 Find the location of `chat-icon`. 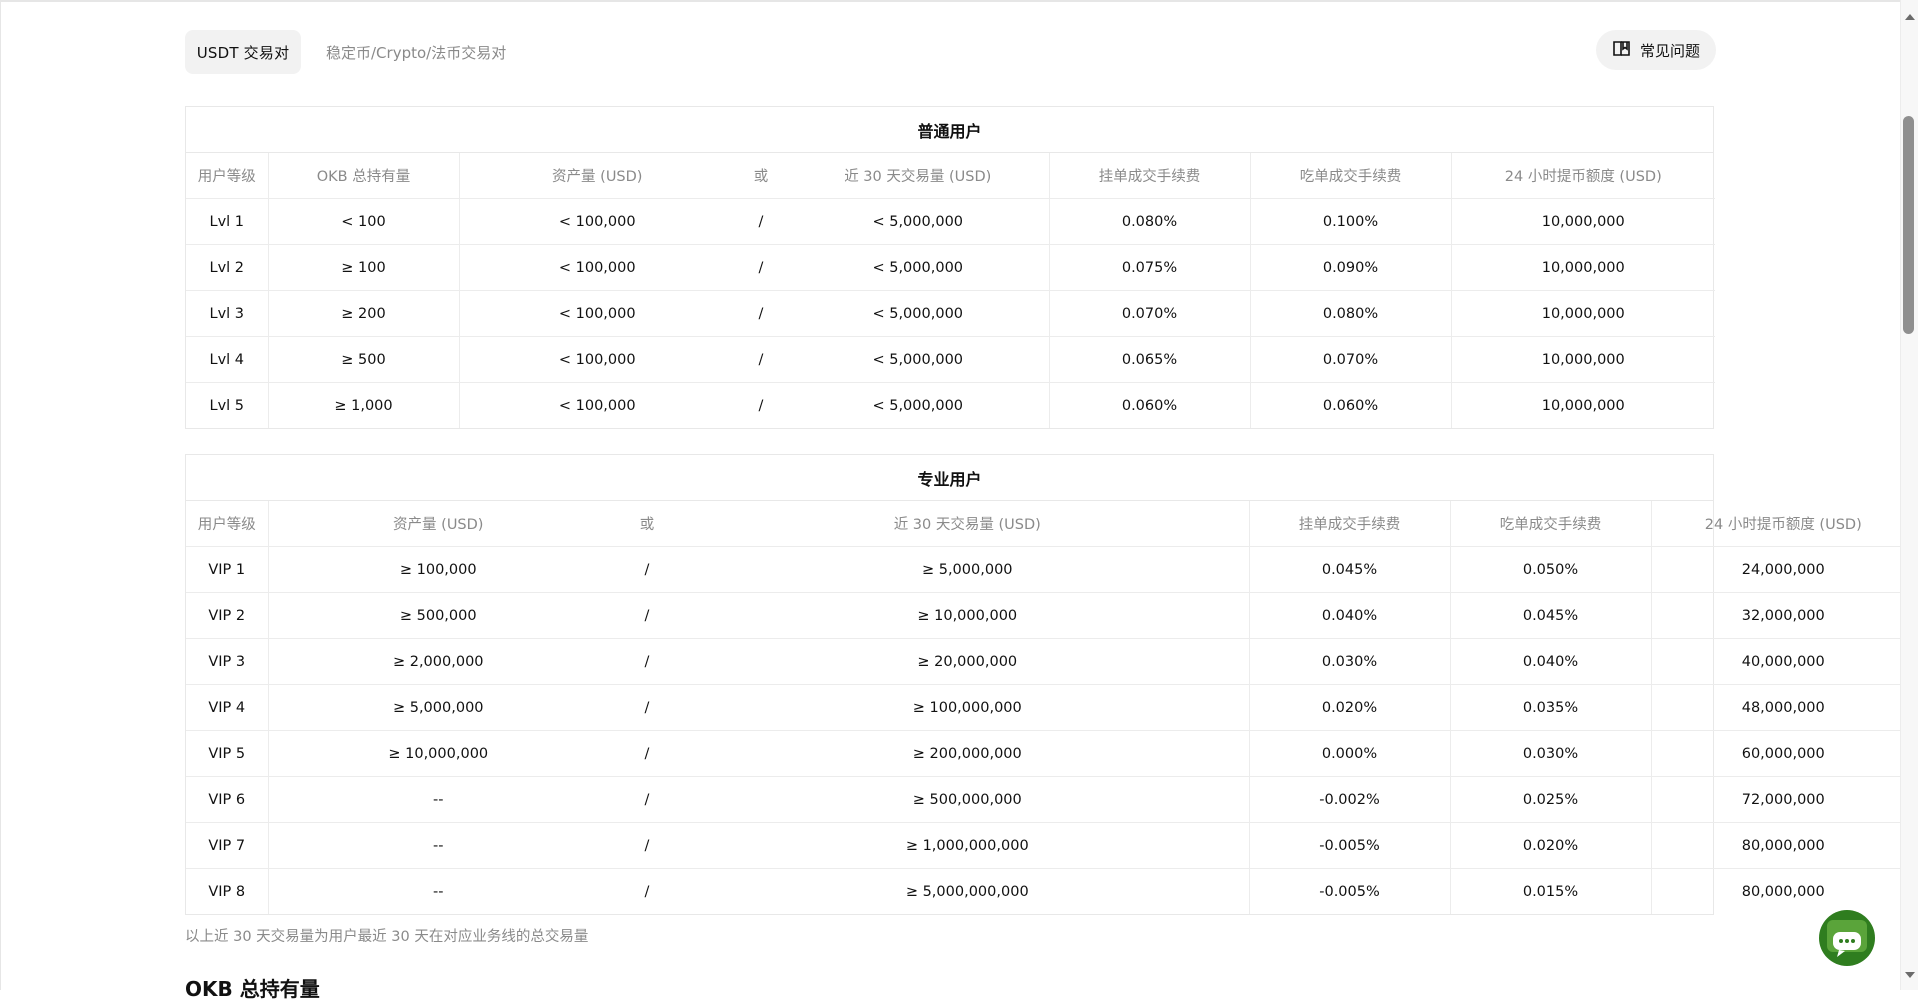

chat-icon is located at coordinates (1847, 938).